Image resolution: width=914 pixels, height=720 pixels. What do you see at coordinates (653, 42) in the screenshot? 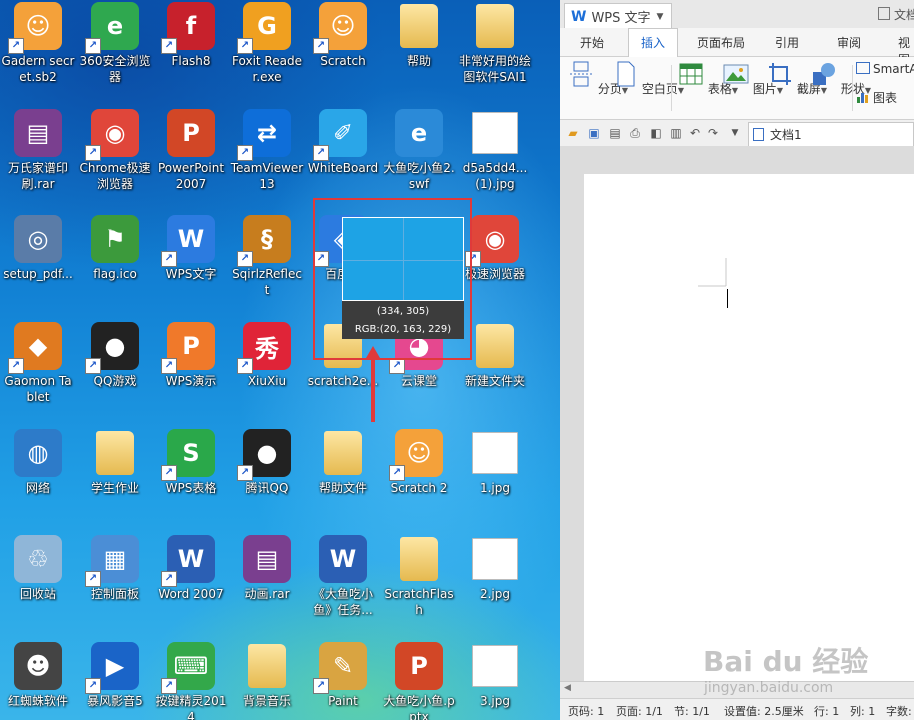
I see `tab-insert: 插入` at bounding box center [653, 42].